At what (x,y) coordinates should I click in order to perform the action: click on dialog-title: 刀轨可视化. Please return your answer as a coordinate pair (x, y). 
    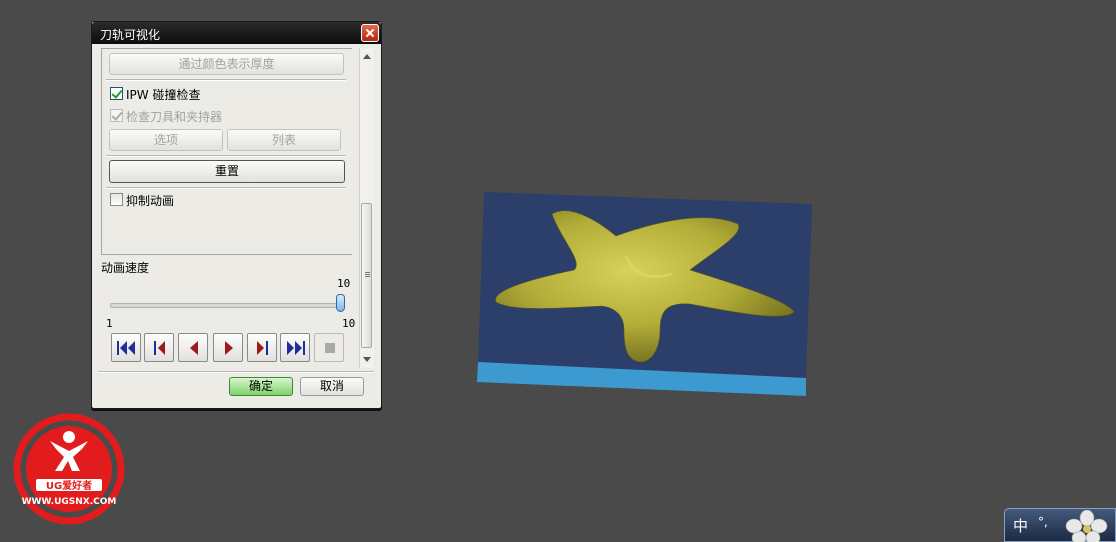
    Looking at the image, I should click on (130, 35).